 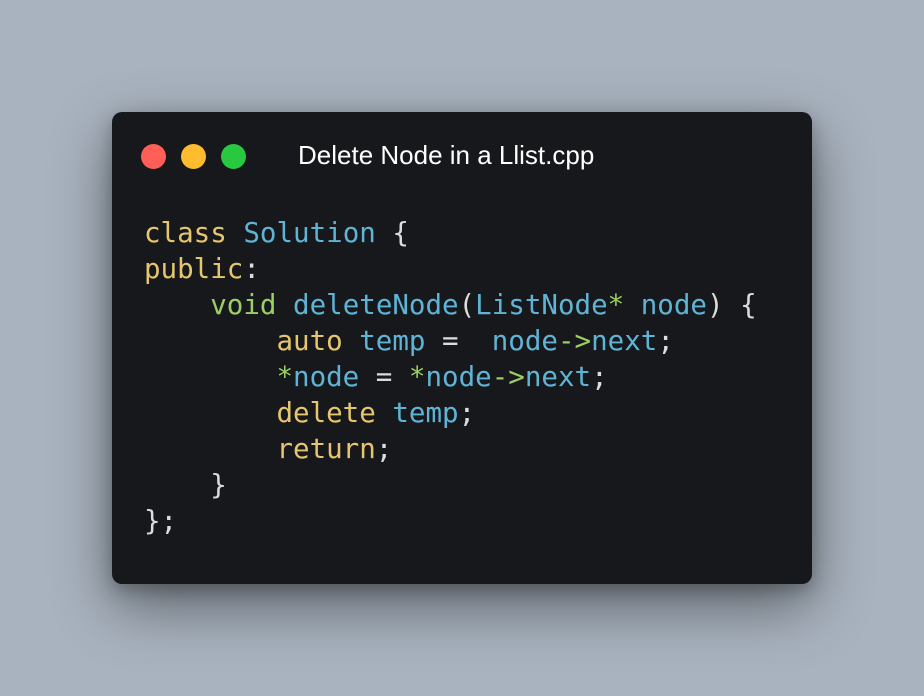 I want to click on window-titlebar: Delete Node in a Llist.cpp, so click(x=462, y=156).